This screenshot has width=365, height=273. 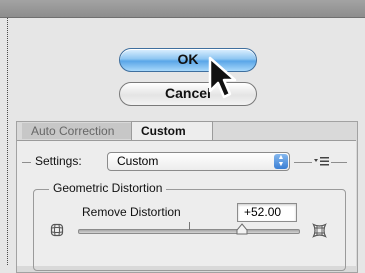 I want to click on pointer-cursor-icon, so click(x=222, y=77).